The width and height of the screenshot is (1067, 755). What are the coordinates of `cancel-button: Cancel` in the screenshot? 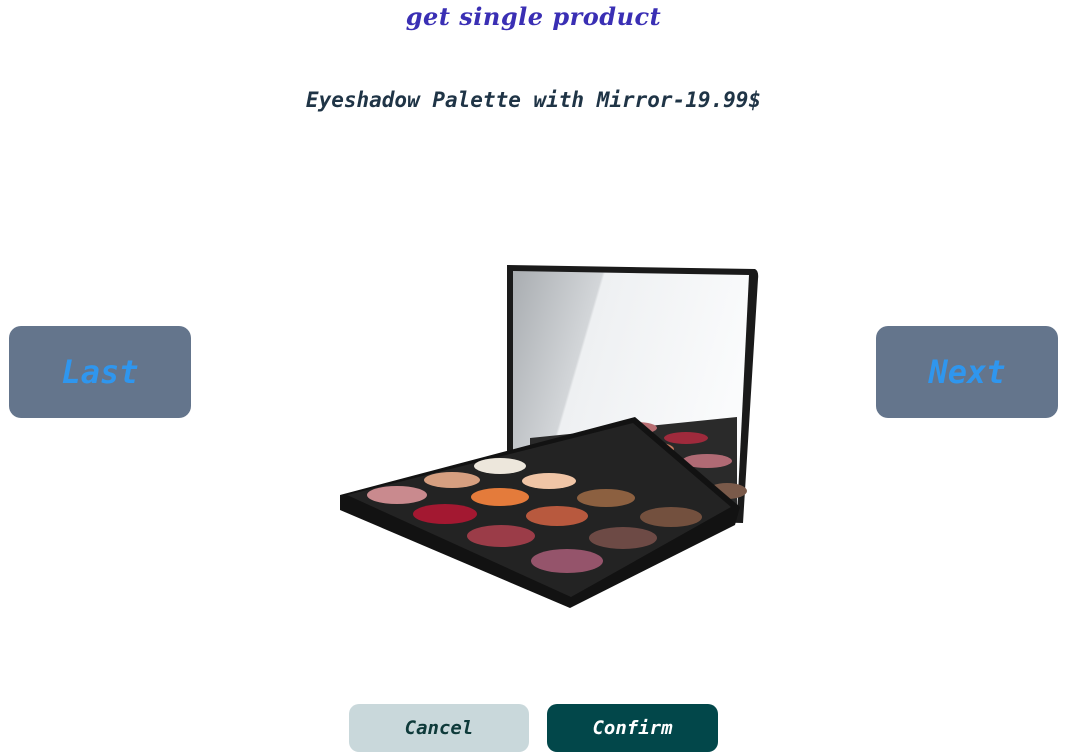 It's located at (439, 728).